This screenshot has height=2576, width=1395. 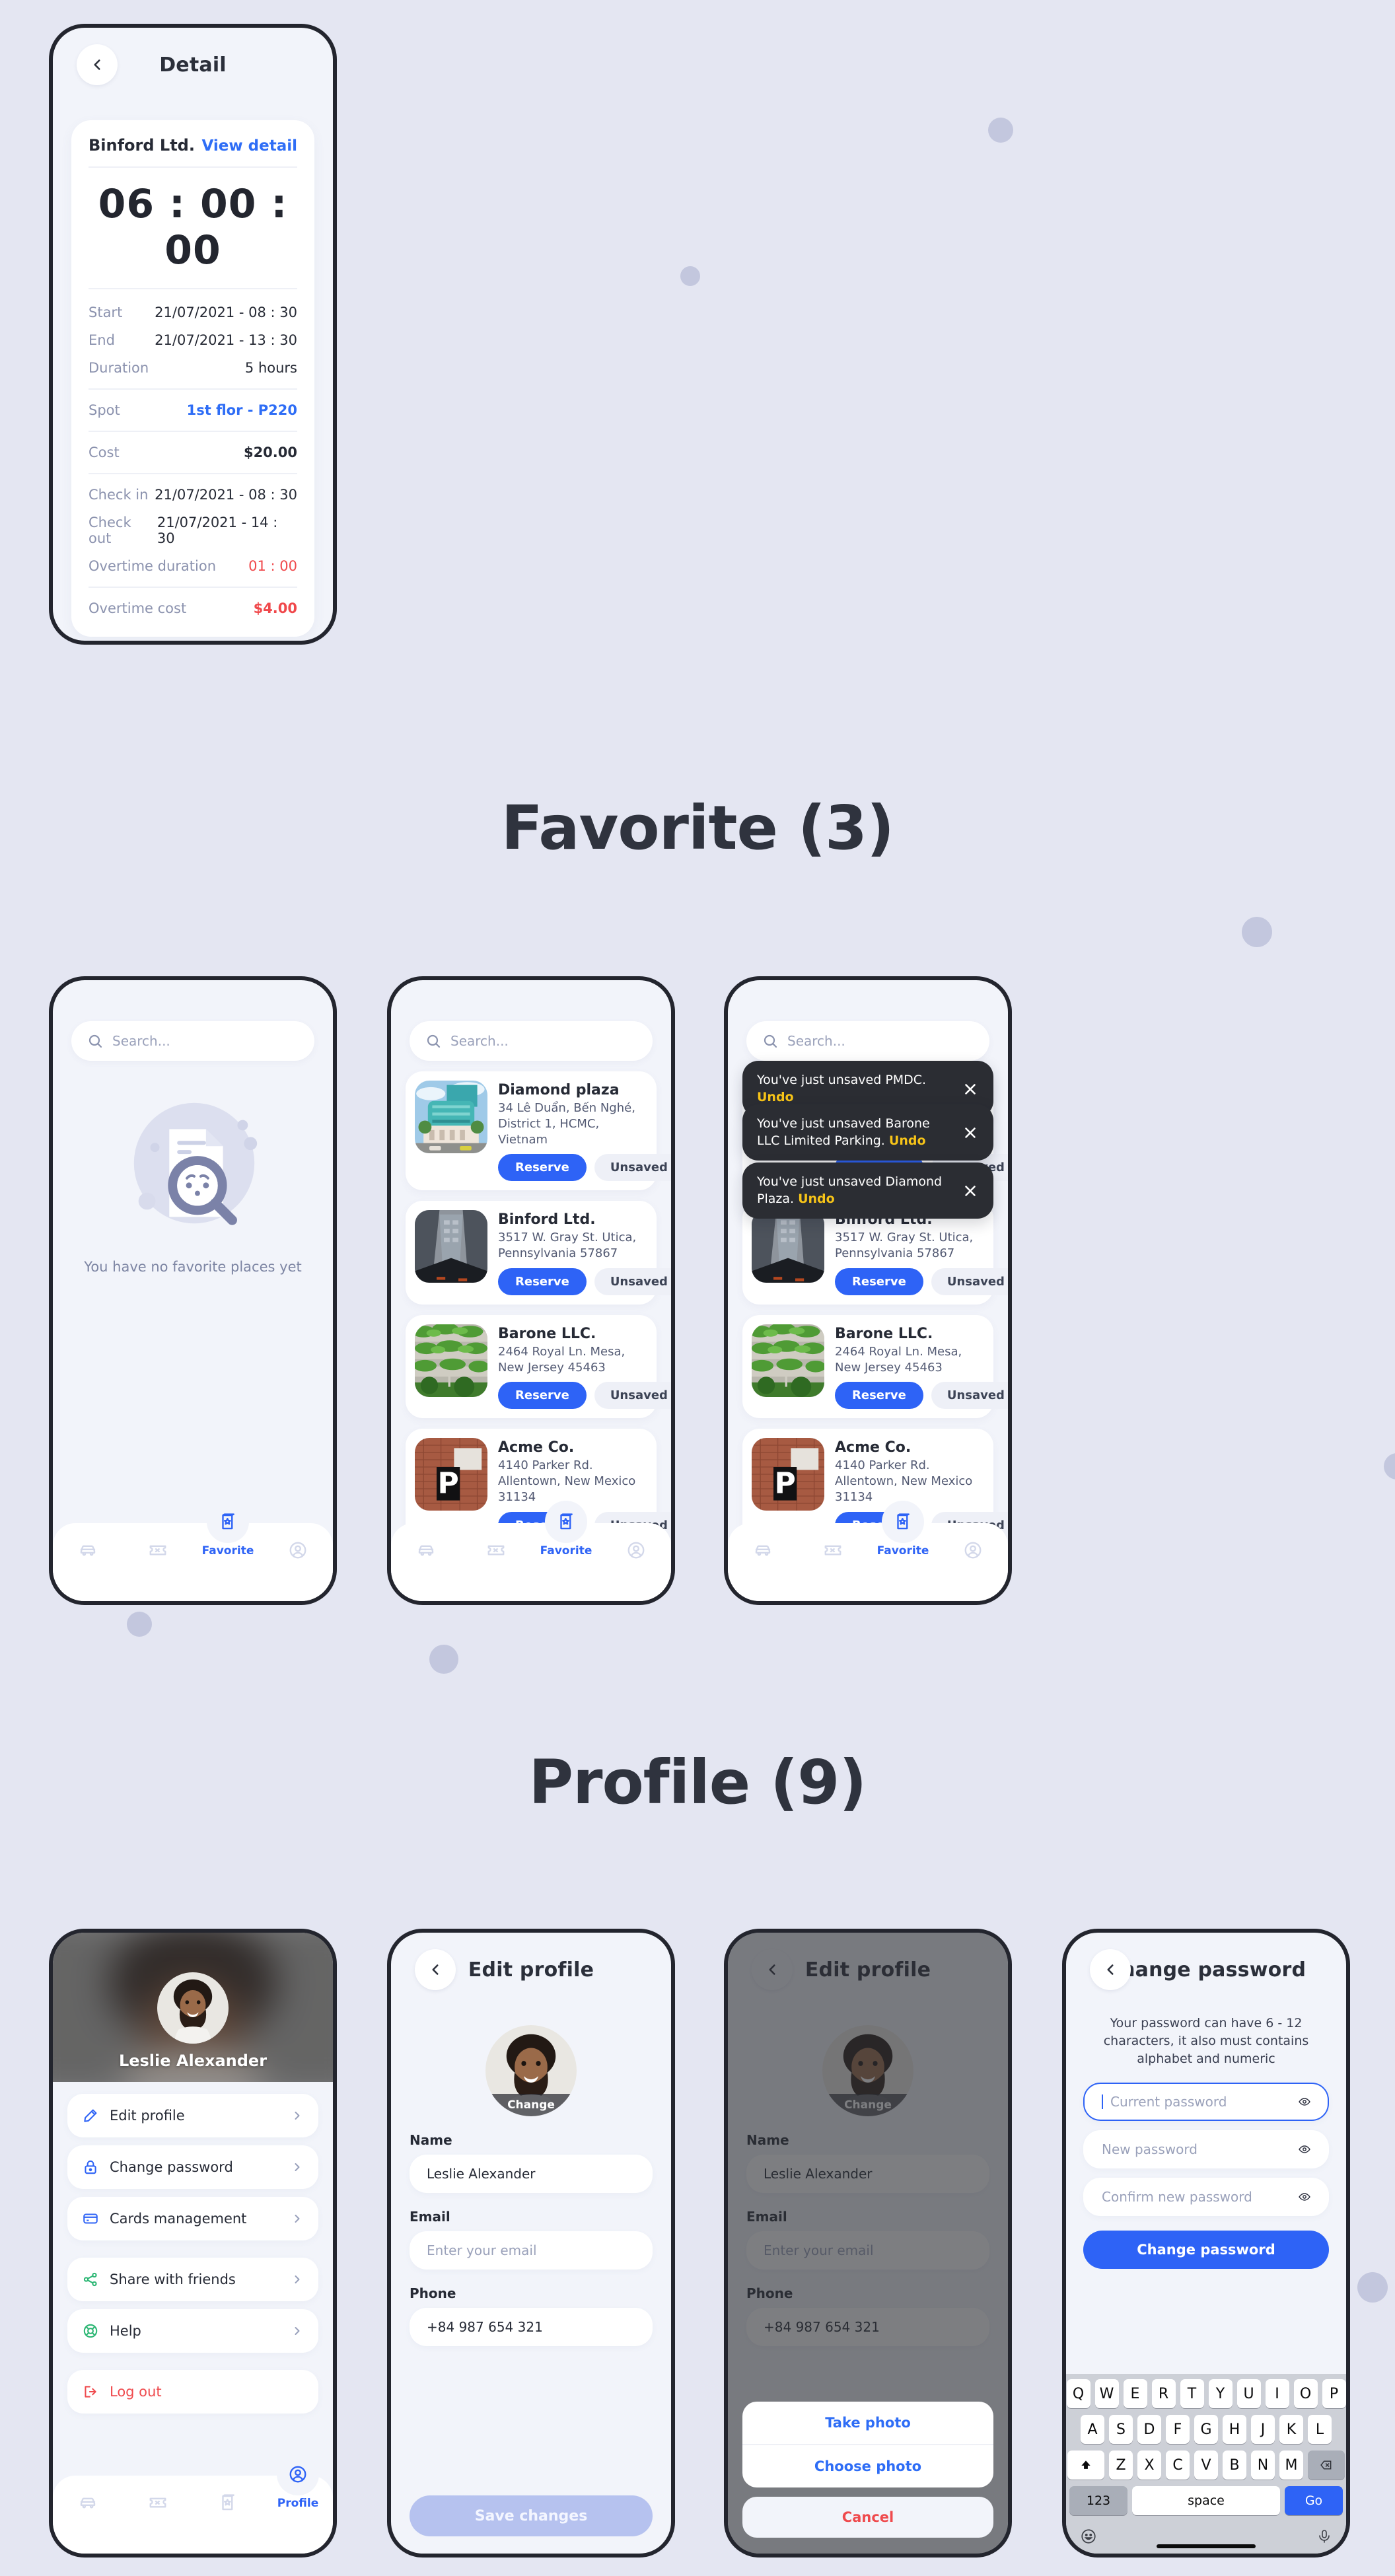 What do you see at coordinates (1206, 2501) in the screenshot?
I see `space-key: space` at bounding box center [1206, 2501].